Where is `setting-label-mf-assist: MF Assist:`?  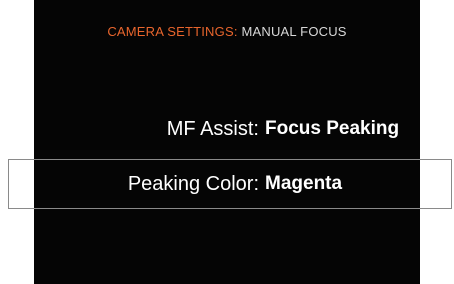 setting-label-mf-assist: MF Assist: is located at coordinates (212, 128).